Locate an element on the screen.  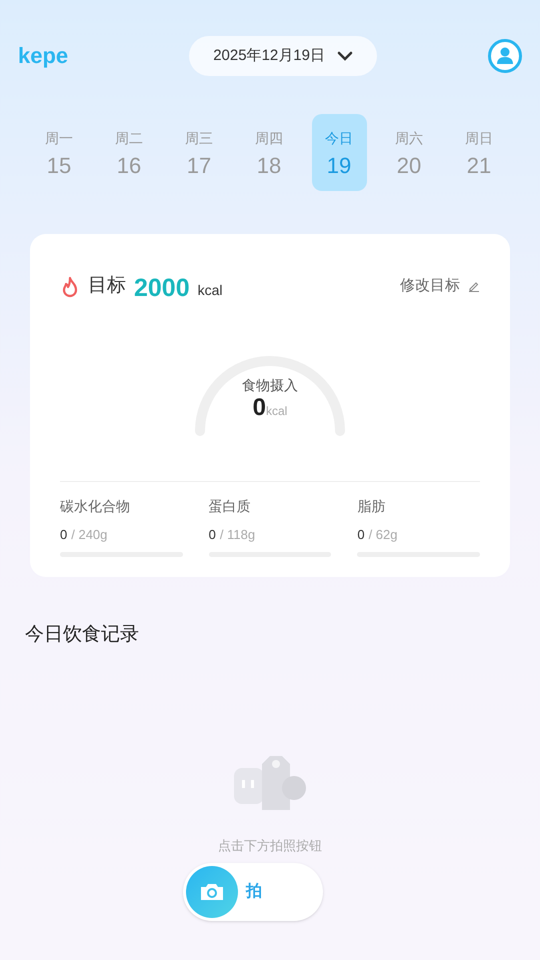
empty-hint: 点击下方拍照按钮 is located at coordinates (270, 845).